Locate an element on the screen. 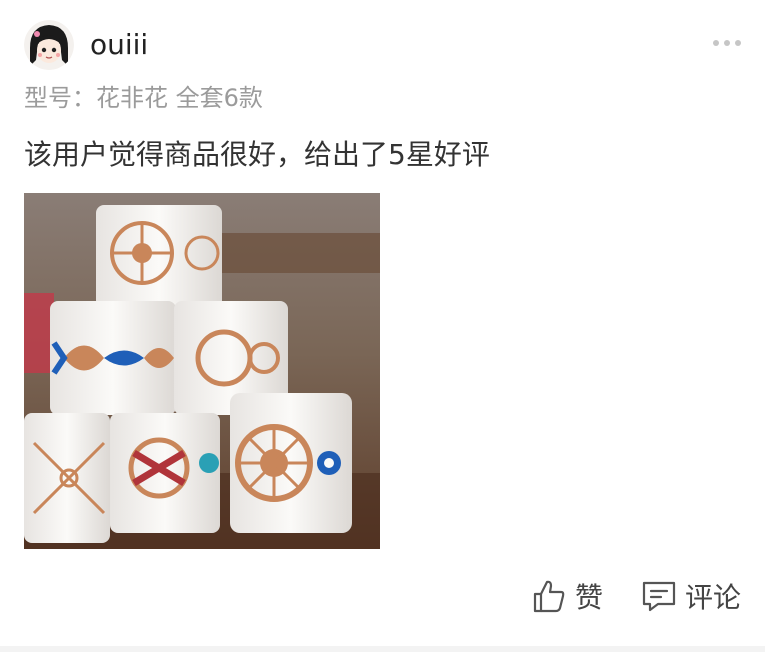  like-label: 赞 is located at coordinates (588, 597).